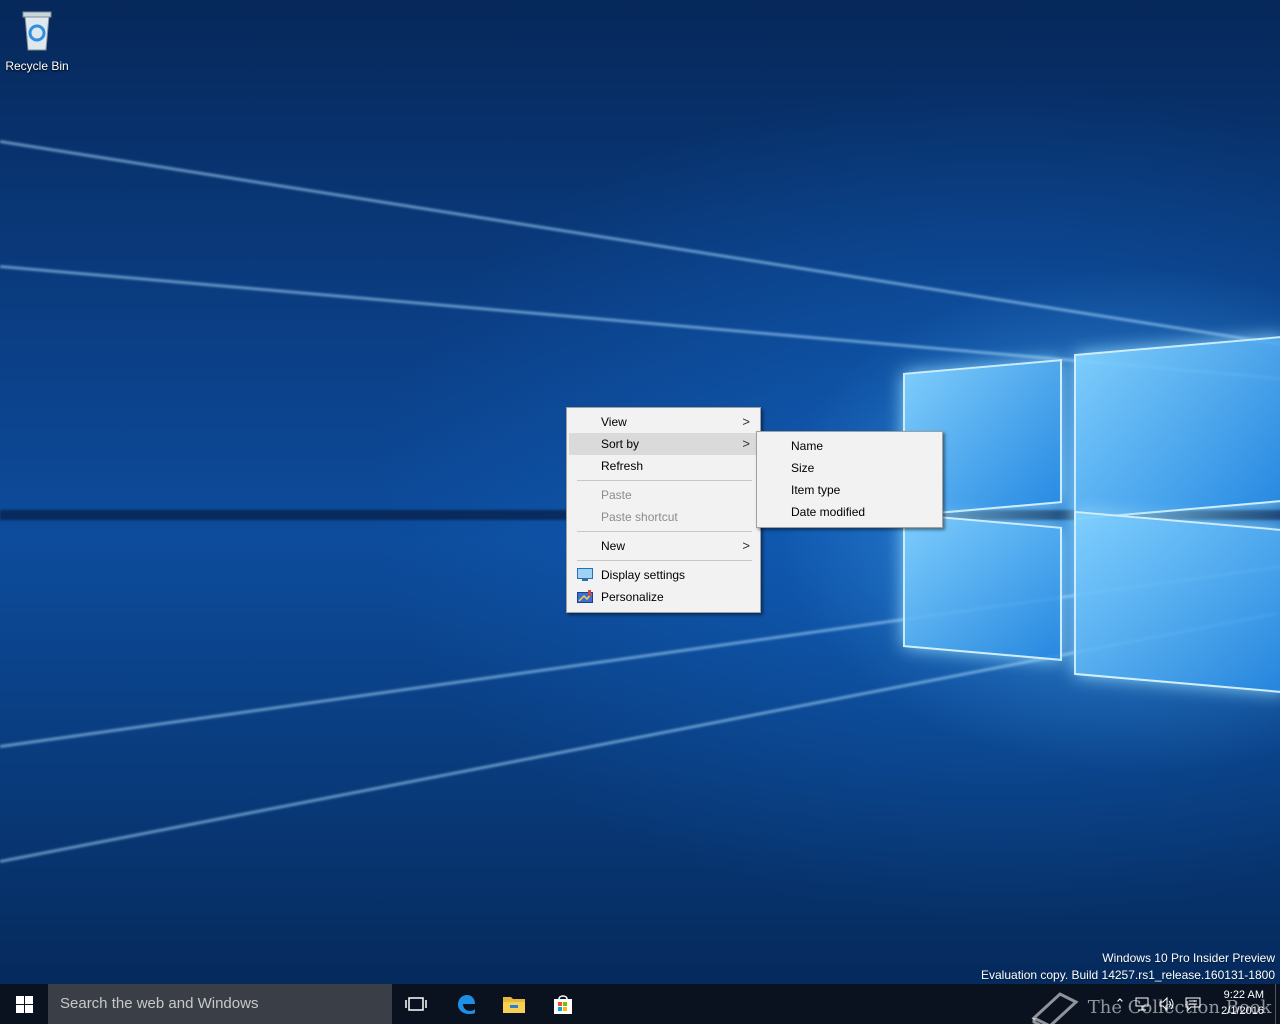 Image resolution: width=1280 pixels, height=1024 pixels. I want to click on menu-item-label: Sort by, so click(620, 444).